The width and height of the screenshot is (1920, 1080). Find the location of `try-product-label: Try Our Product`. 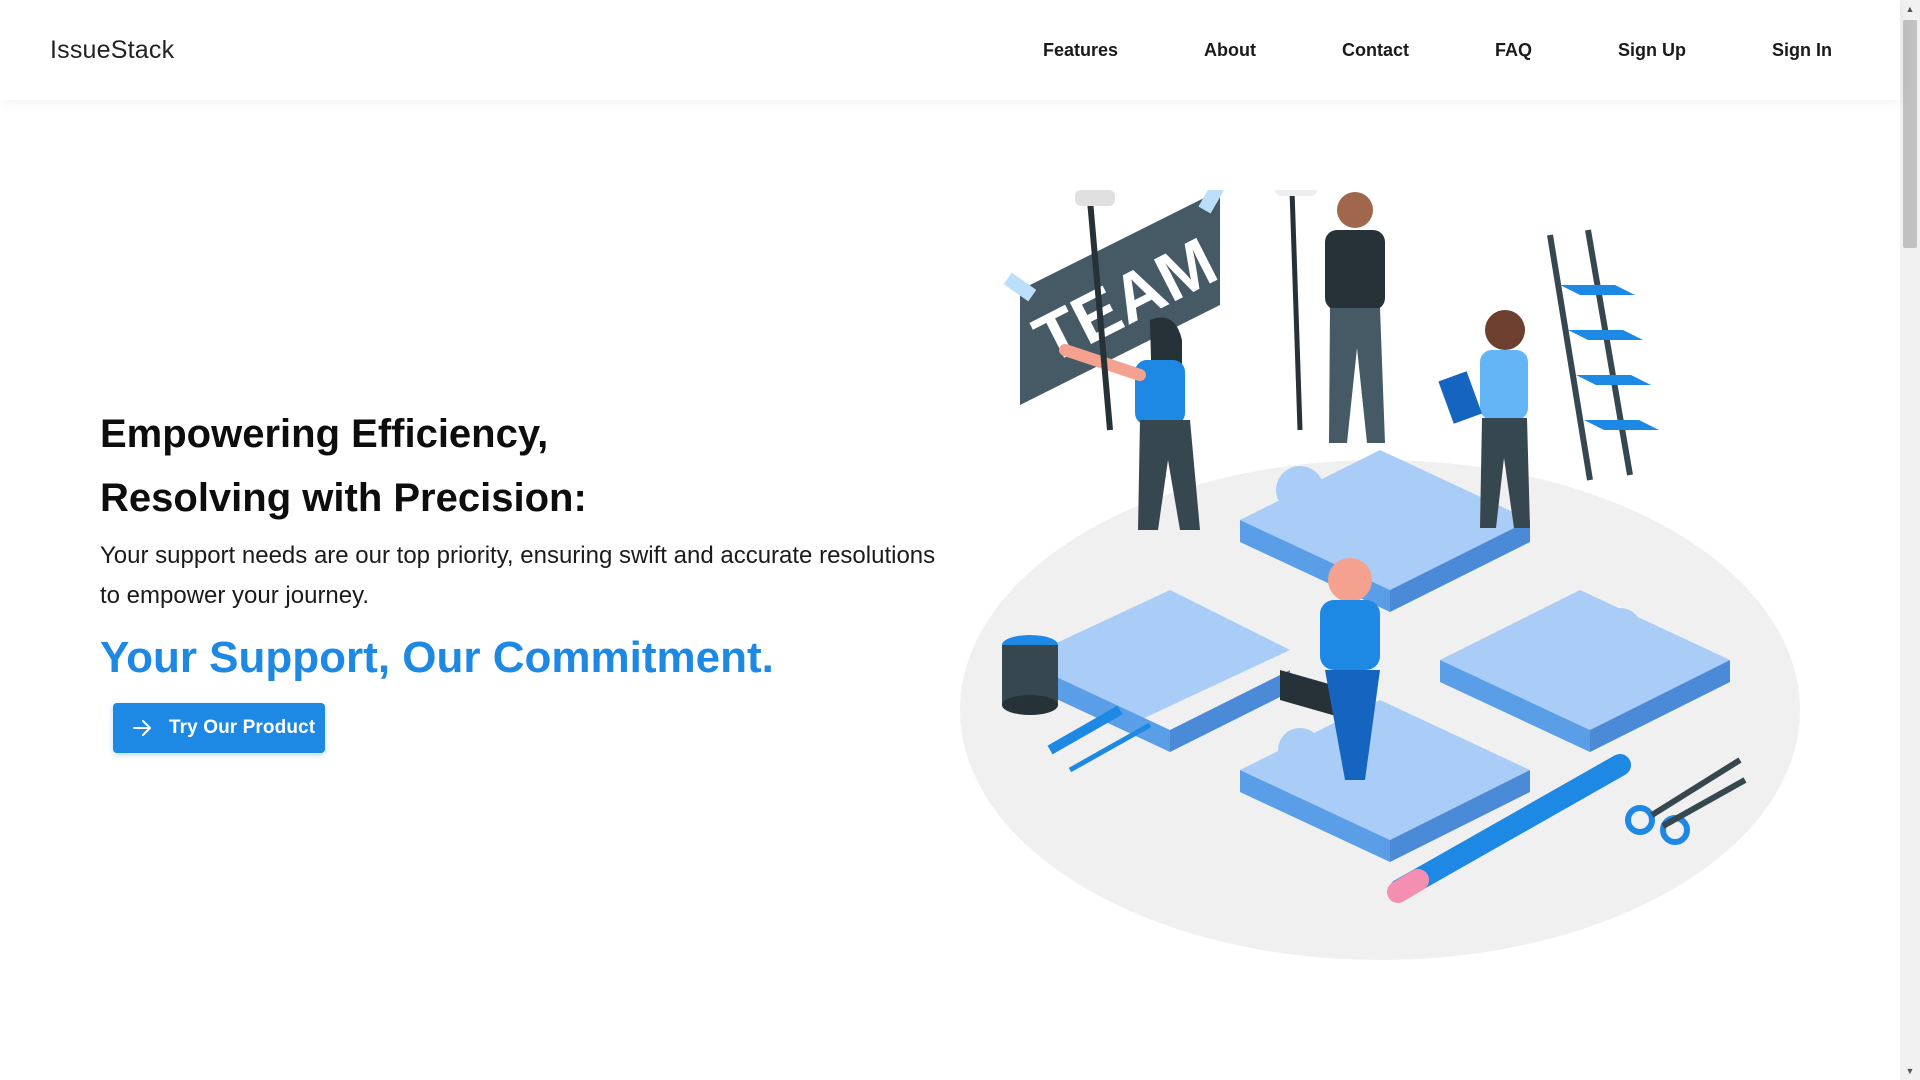

try-product-label: Try Our Product is located at coordinates (242, 727).